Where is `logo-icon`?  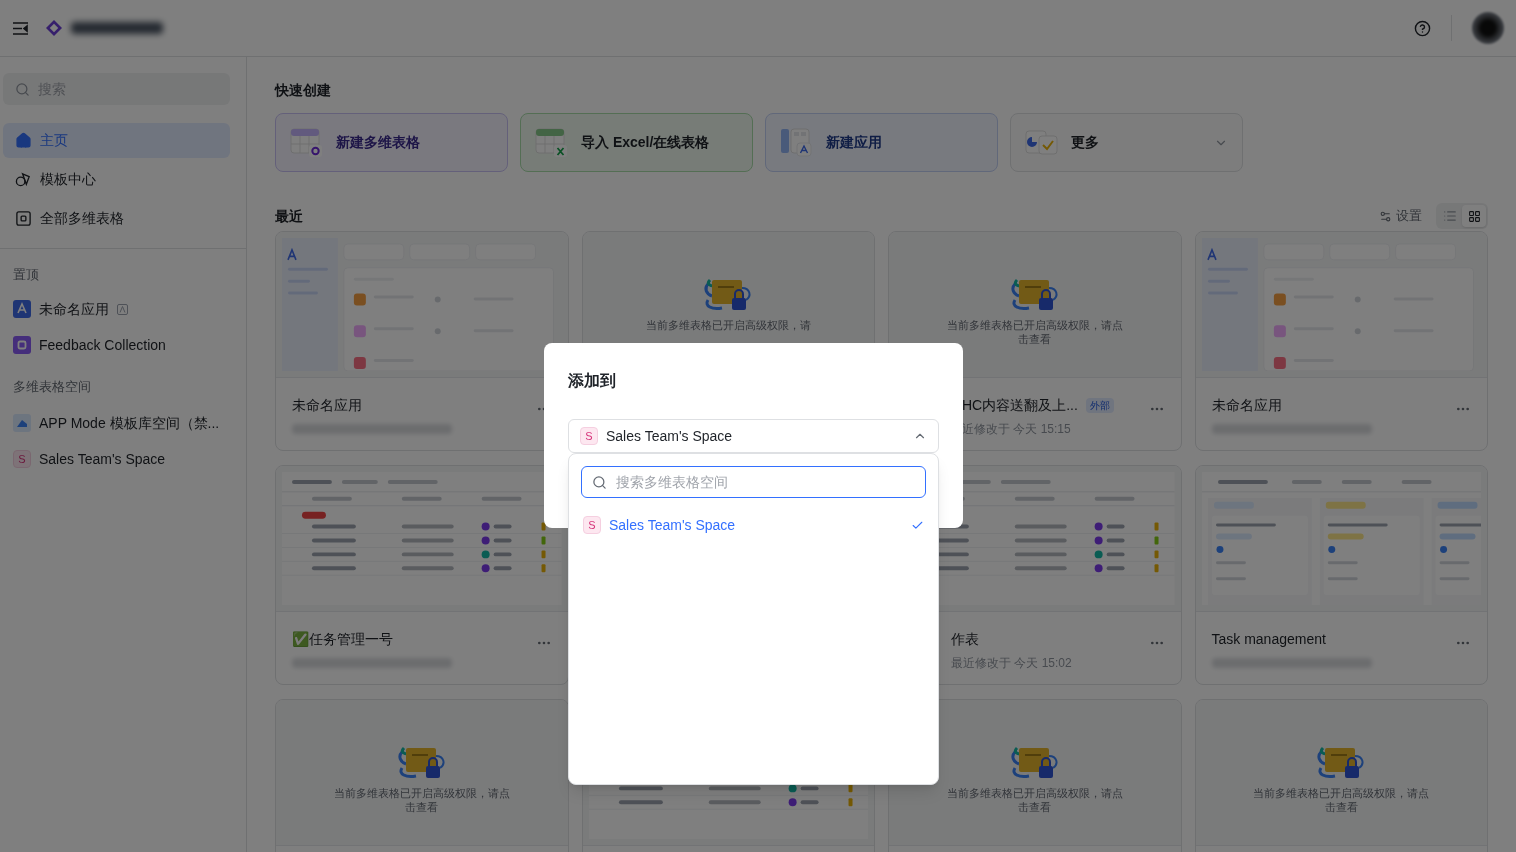
logo-icon is located at coordinates (54, 28).